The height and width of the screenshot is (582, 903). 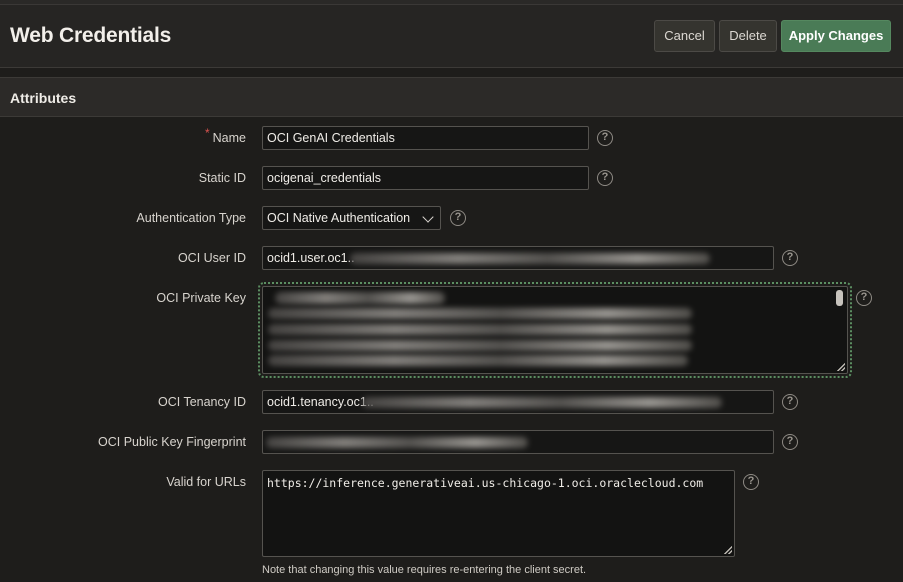 What do you see at coordinates (425, 138) in the screenshot?
I see `name-input: OCI GenAI Credentials` at bounding box center [425, 138].